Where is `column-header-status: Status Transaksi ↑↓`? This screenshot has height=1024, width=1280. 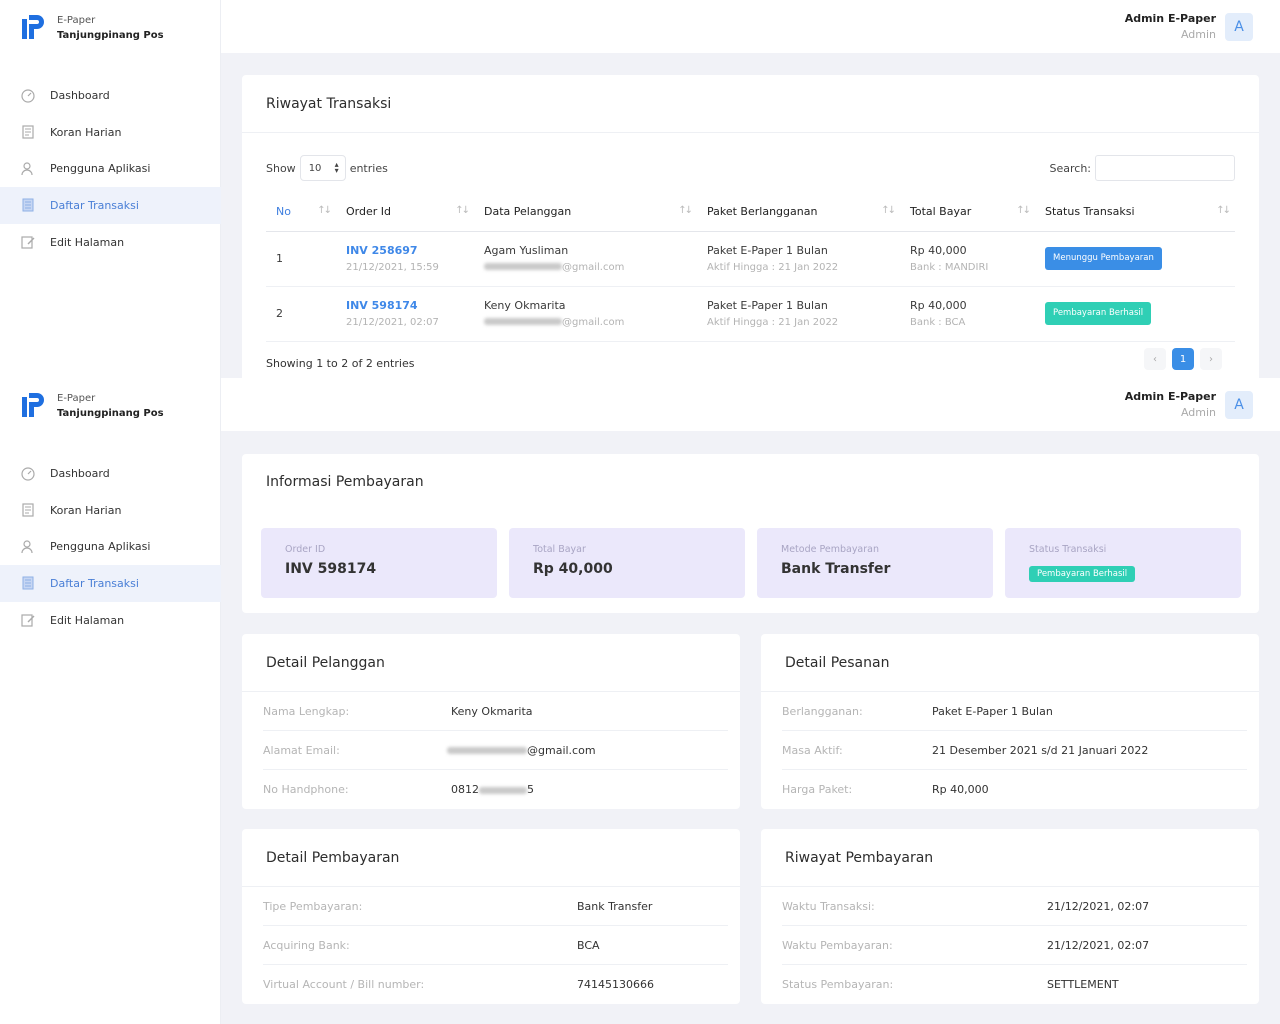
column-header-status: Status Transaksi ↑↓ is located at coordinates (1135, 212).